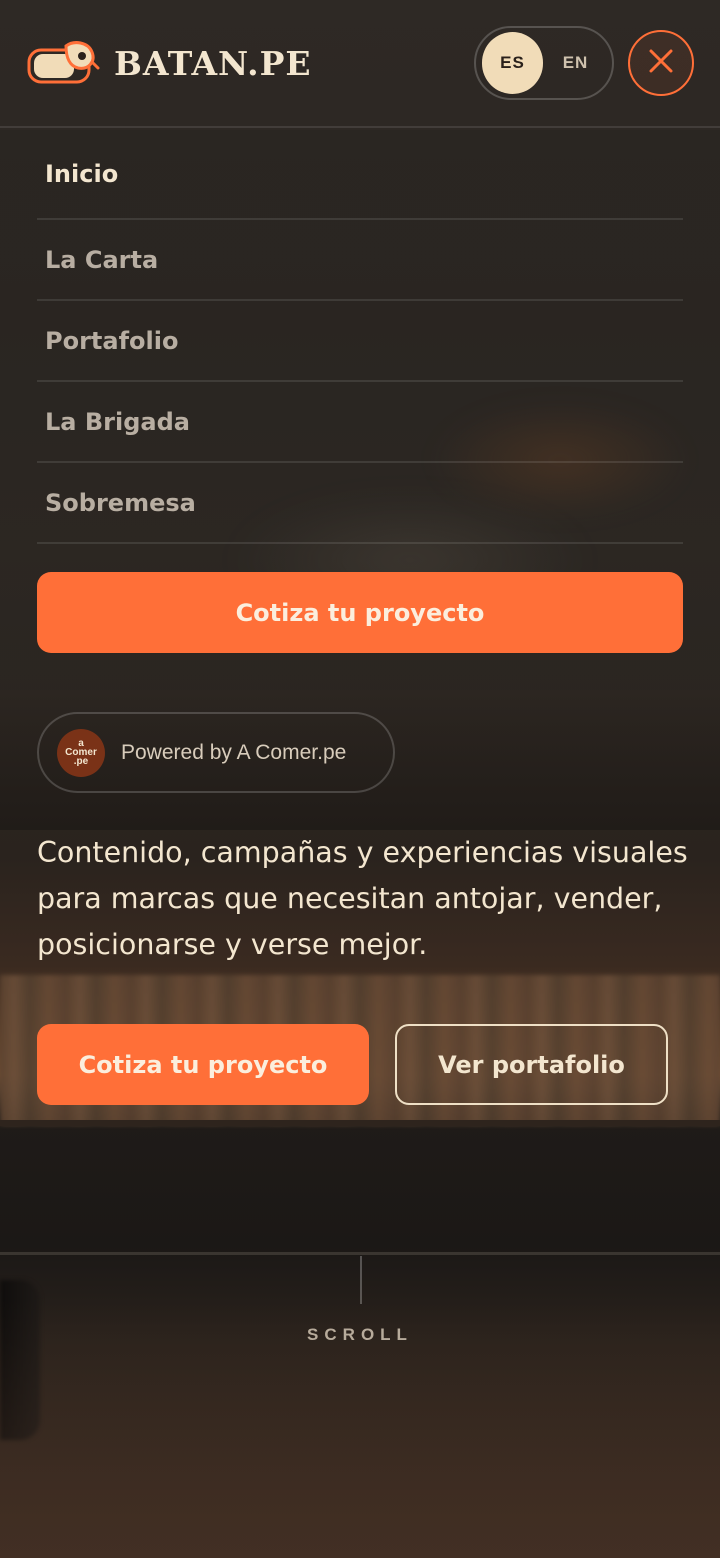 This screenshot has height=1558, width=720. What do you see at coordinates (544, 63) in the screenshot?
I see `language-toggle: ES EN` at bounding box center [544, 63].